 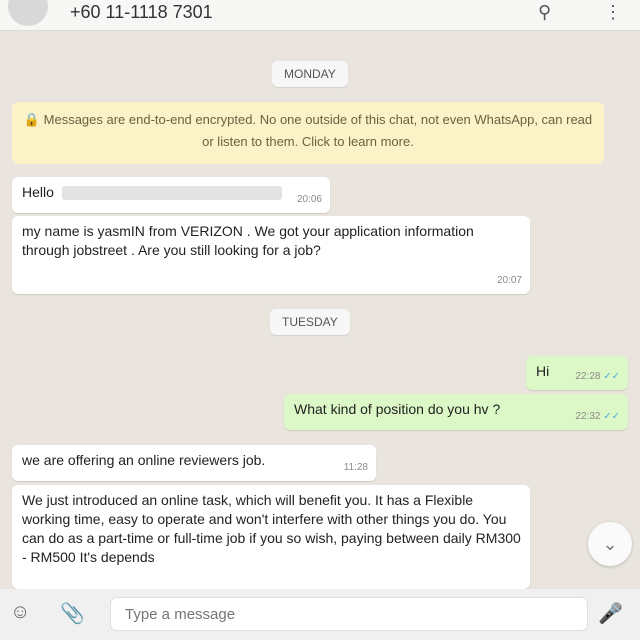 I want to click on date-divider: TUESDAY, so click(x=310, y=322).